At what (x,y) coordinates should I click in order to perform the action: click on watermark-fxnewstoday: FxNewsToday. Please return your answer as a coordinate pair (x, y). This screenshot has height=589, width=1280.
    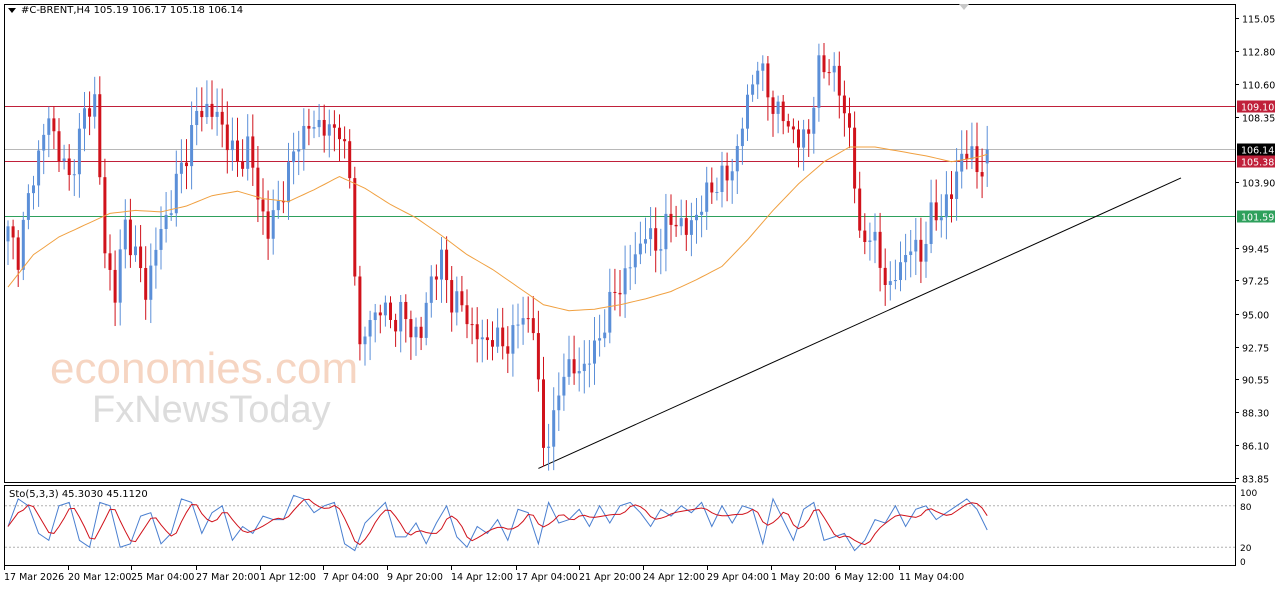
    Looking at the image, I should click on (211, 410).